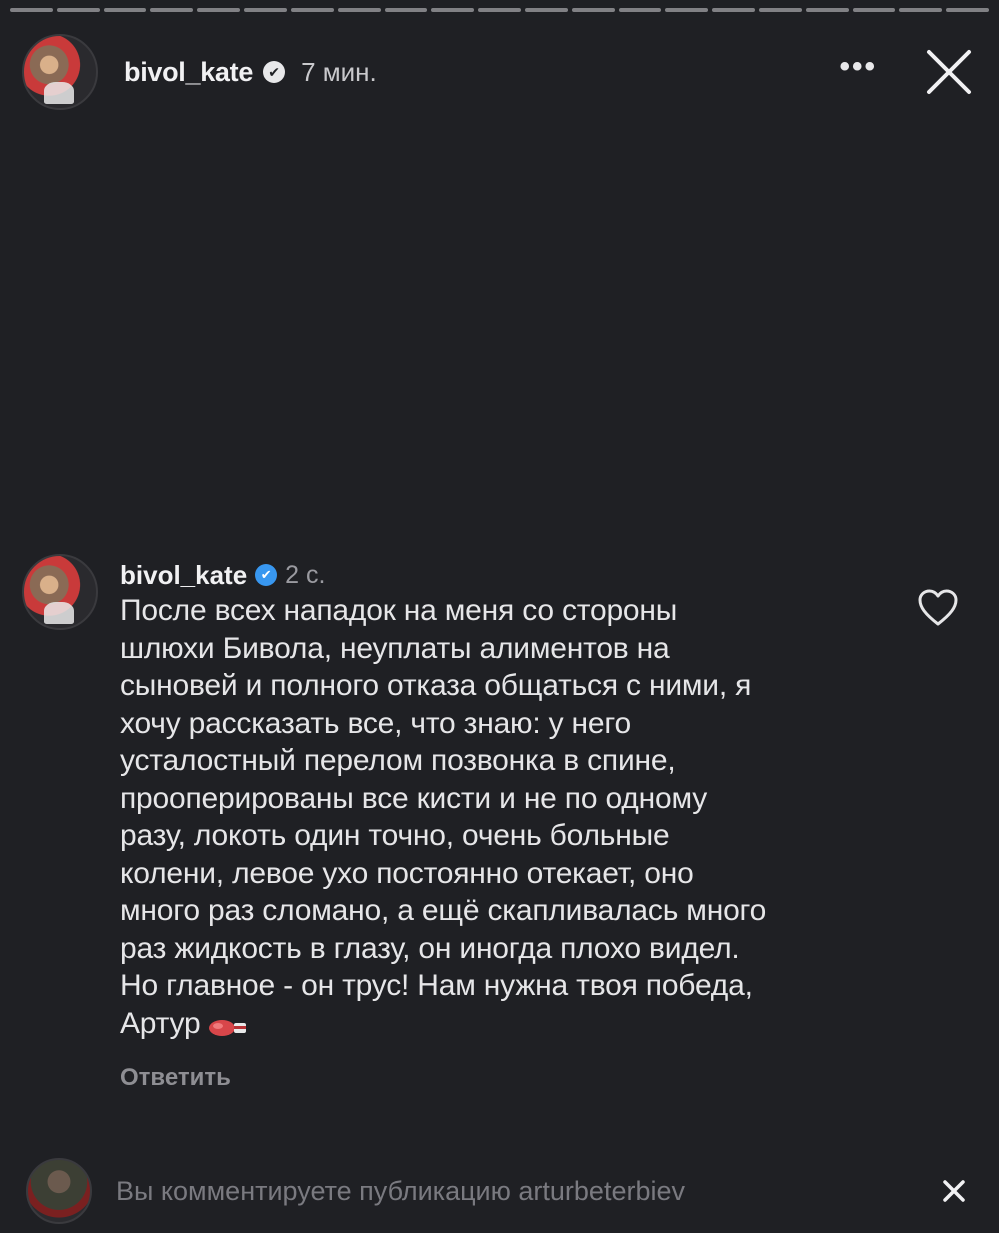  Describe the element at coordinates (500, 575) in the screenshot. I see `comment-meta: bivol_kate ✔ 2 с.` at that location.